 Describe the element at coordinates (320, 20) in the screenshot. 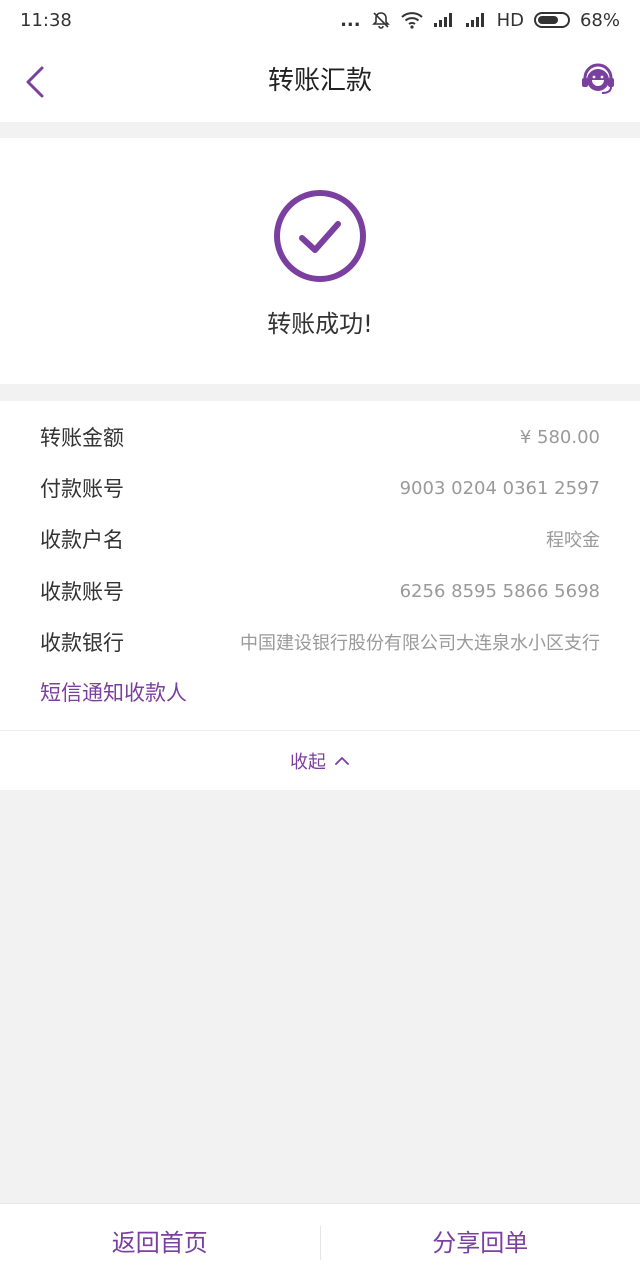

I see `status-bar: 11:38 ... HD 68%` at that location.